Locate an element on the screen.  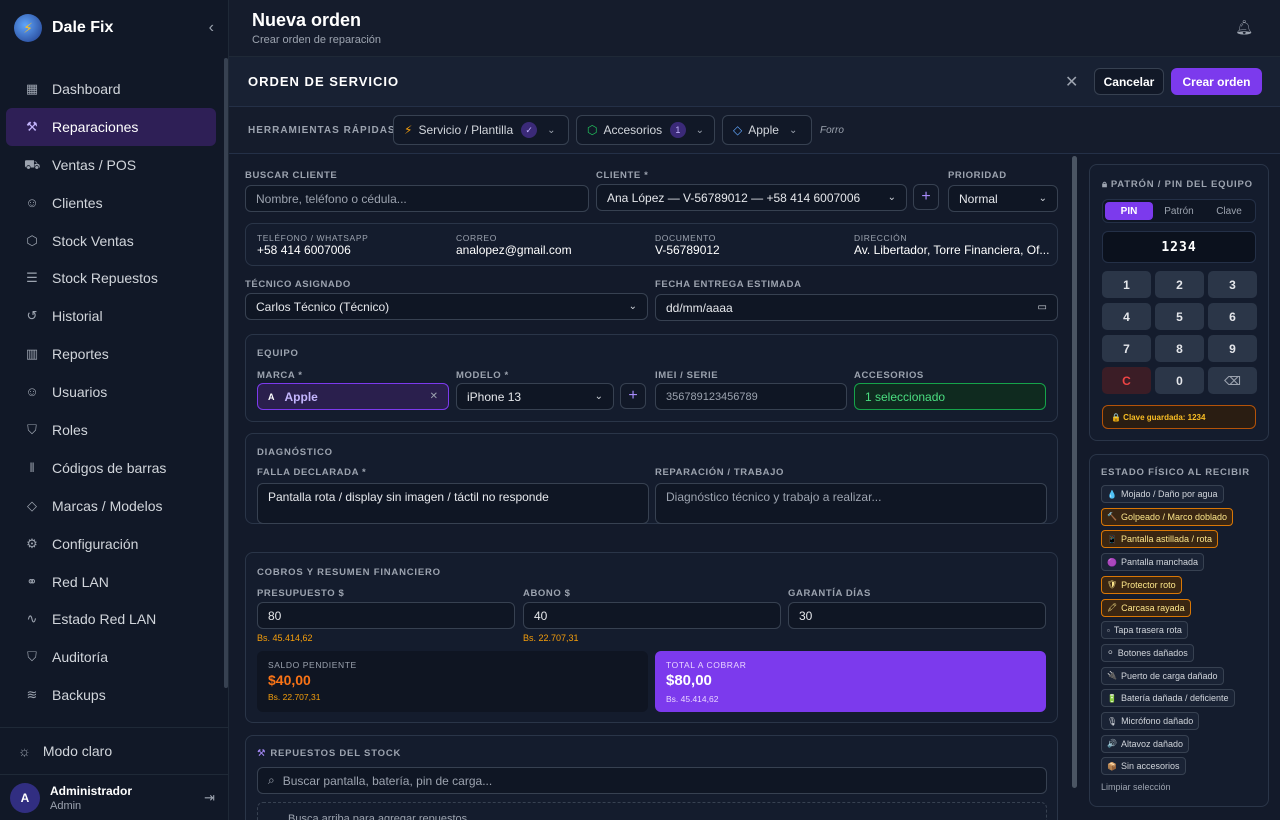
physical-state-tag: ⚪ Botones dañados is located at coordinates (1147, 652).